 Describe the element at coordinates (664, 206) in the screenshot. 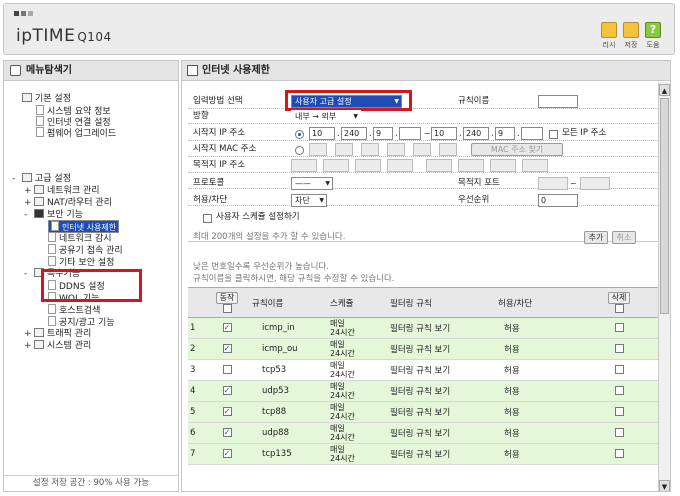

I see `scroll-thumb` at that location.